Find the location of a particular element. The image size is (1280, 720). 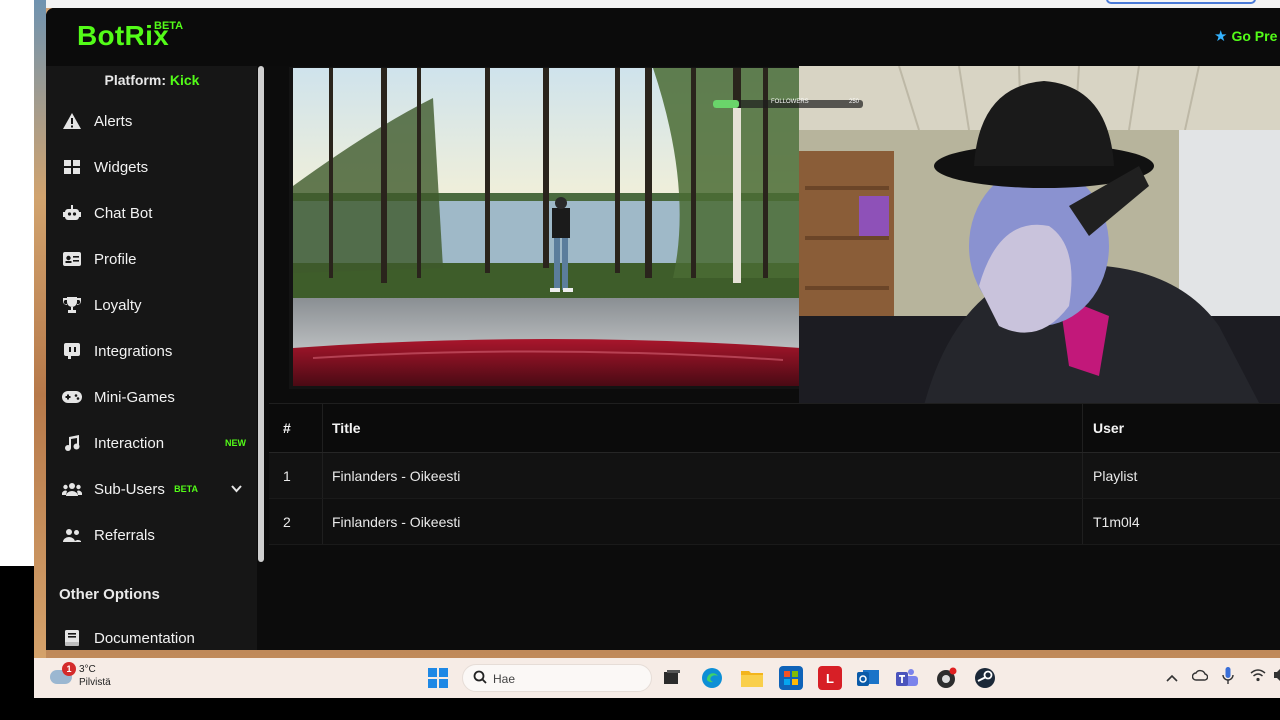

sidebar-scrollbar-thumb is located at coordinates (261, 314).